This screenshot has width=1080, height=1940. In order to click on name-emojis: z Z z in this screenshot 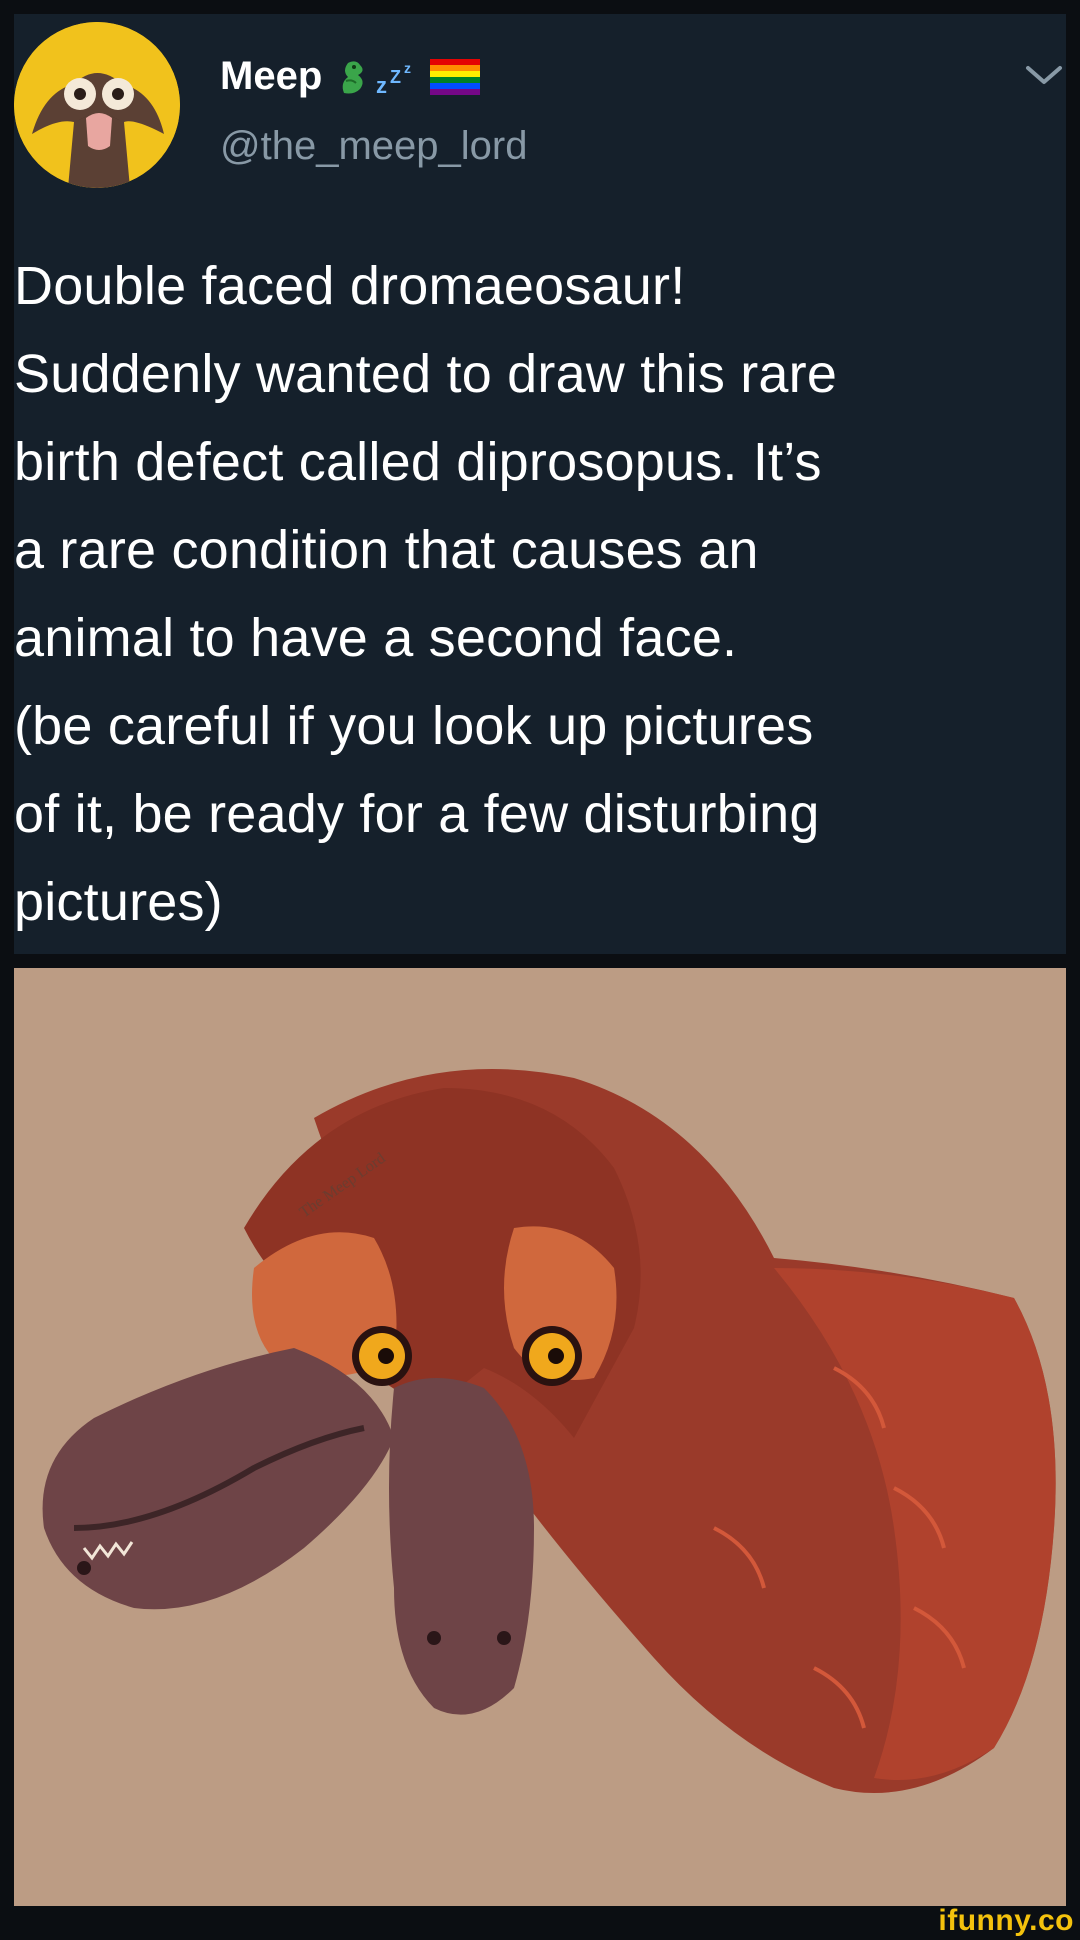, I will do `click(409, 77)`.